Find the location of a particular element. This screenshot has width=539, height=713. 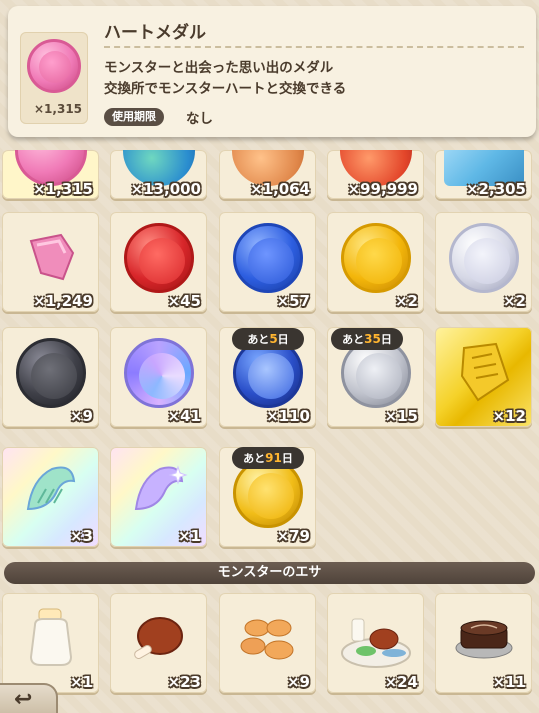

item-cell: ×41 is located at coordinates (158, 377).